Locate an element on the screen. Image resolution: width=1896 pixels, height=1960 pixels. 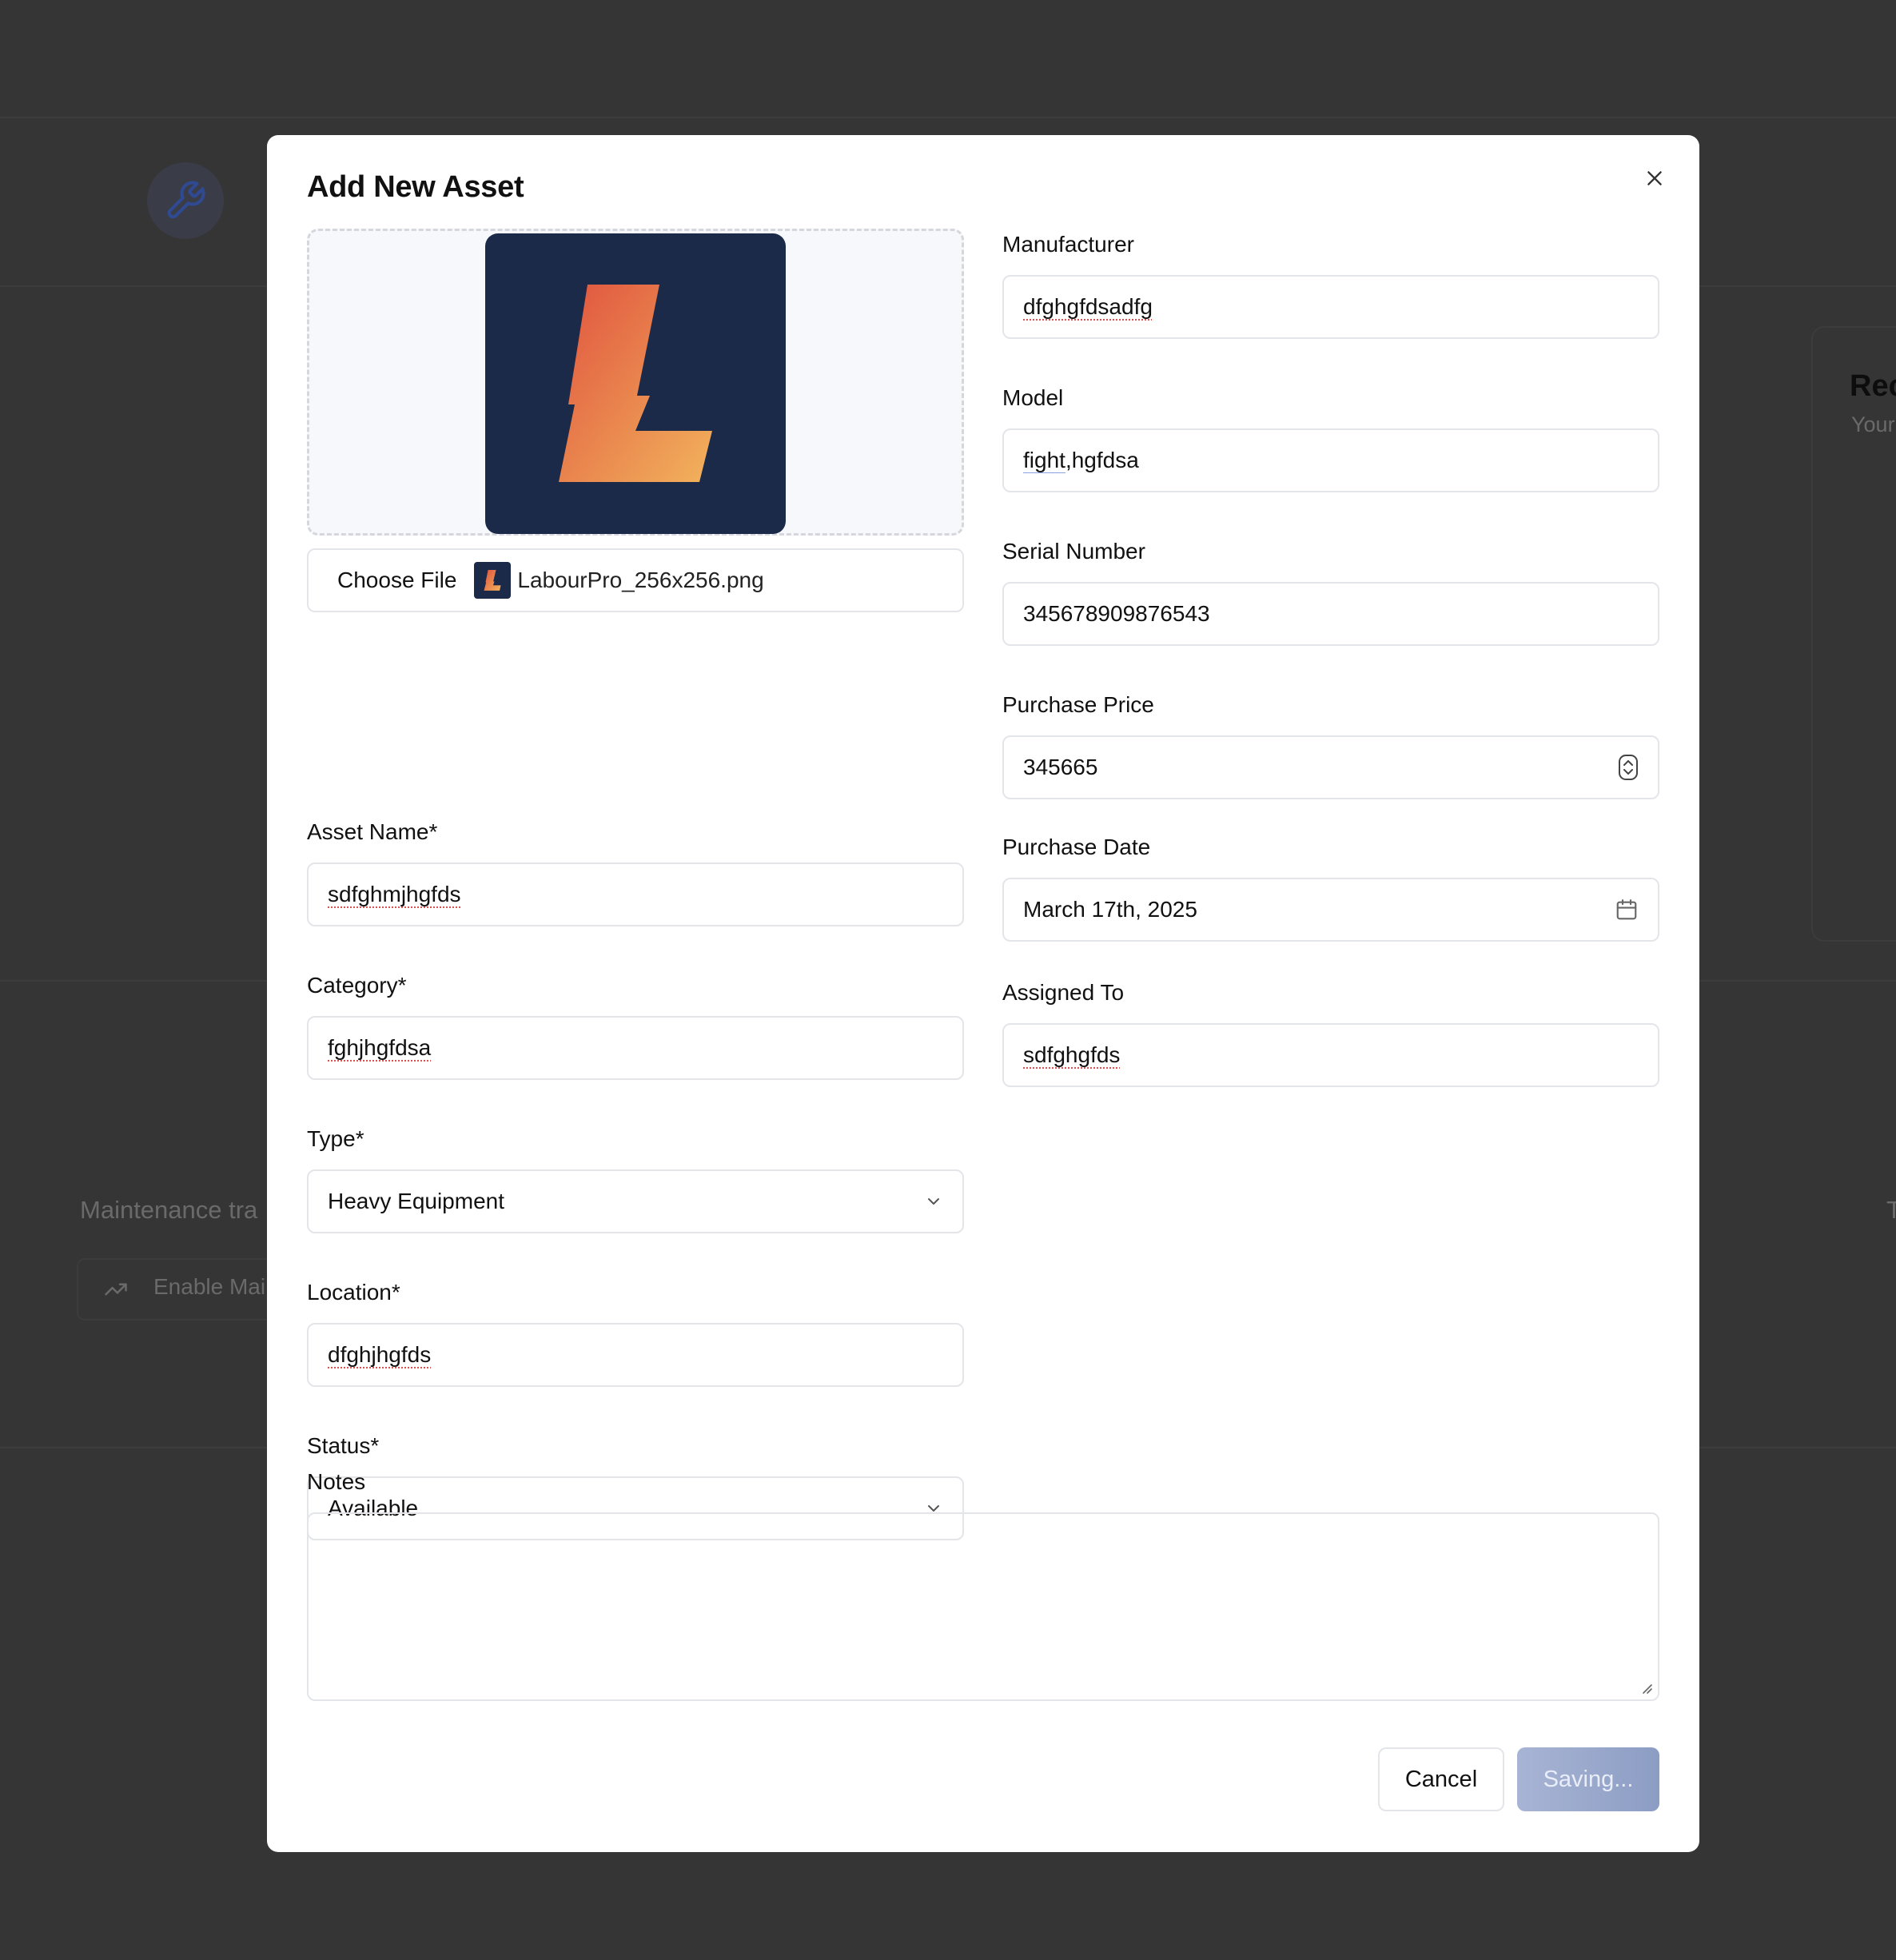
notes-textarea is located at coordinates (983, 1606).